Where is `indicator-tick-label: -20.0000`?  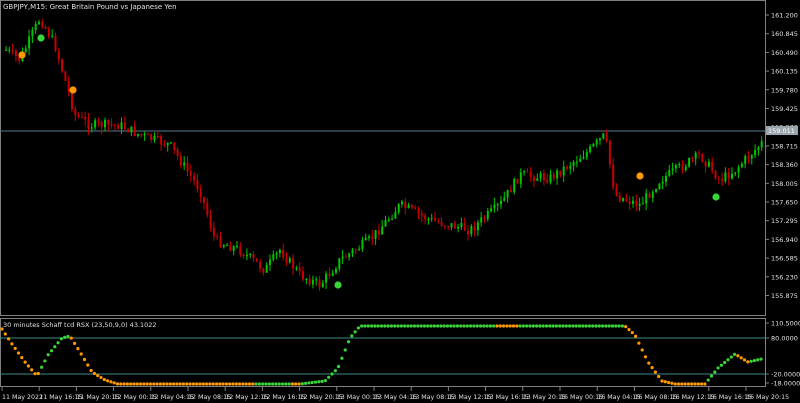 indicator-tick-label: -20.0000 is located at coordinates (785, 375).